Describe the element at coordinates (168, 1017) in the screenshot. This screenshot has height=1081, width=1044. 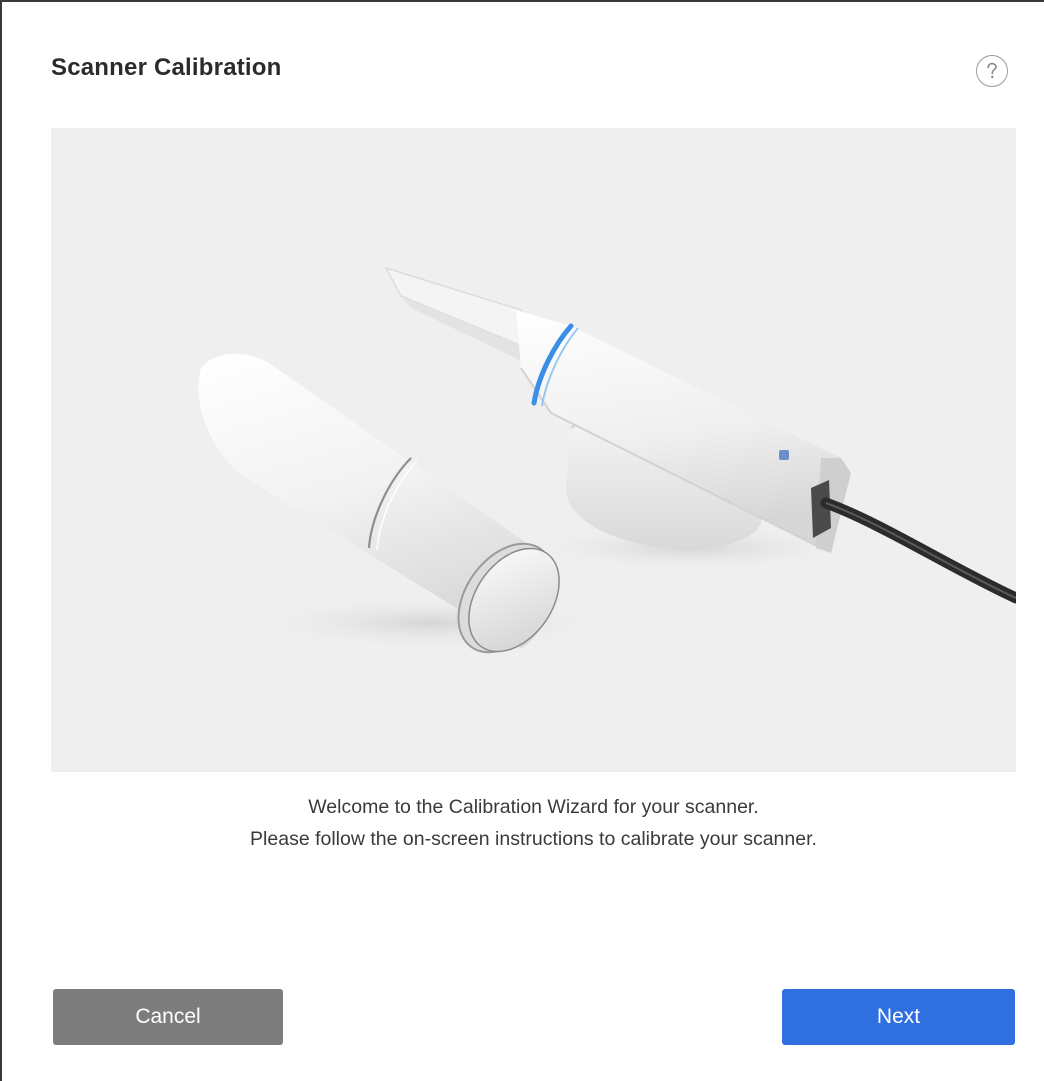
I see `cancel-button: Cancel` at that location.